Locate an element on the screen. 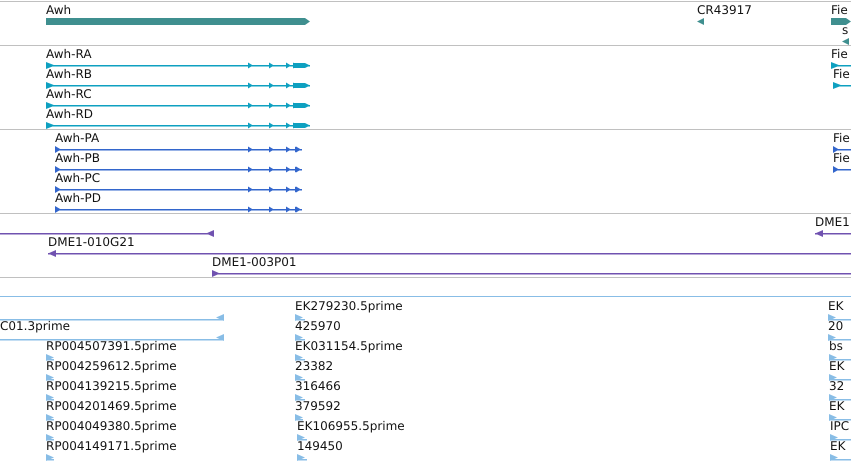 The image size is (851, 461). feature-label: EK279230.5prime is located at coordinates (349, 306).